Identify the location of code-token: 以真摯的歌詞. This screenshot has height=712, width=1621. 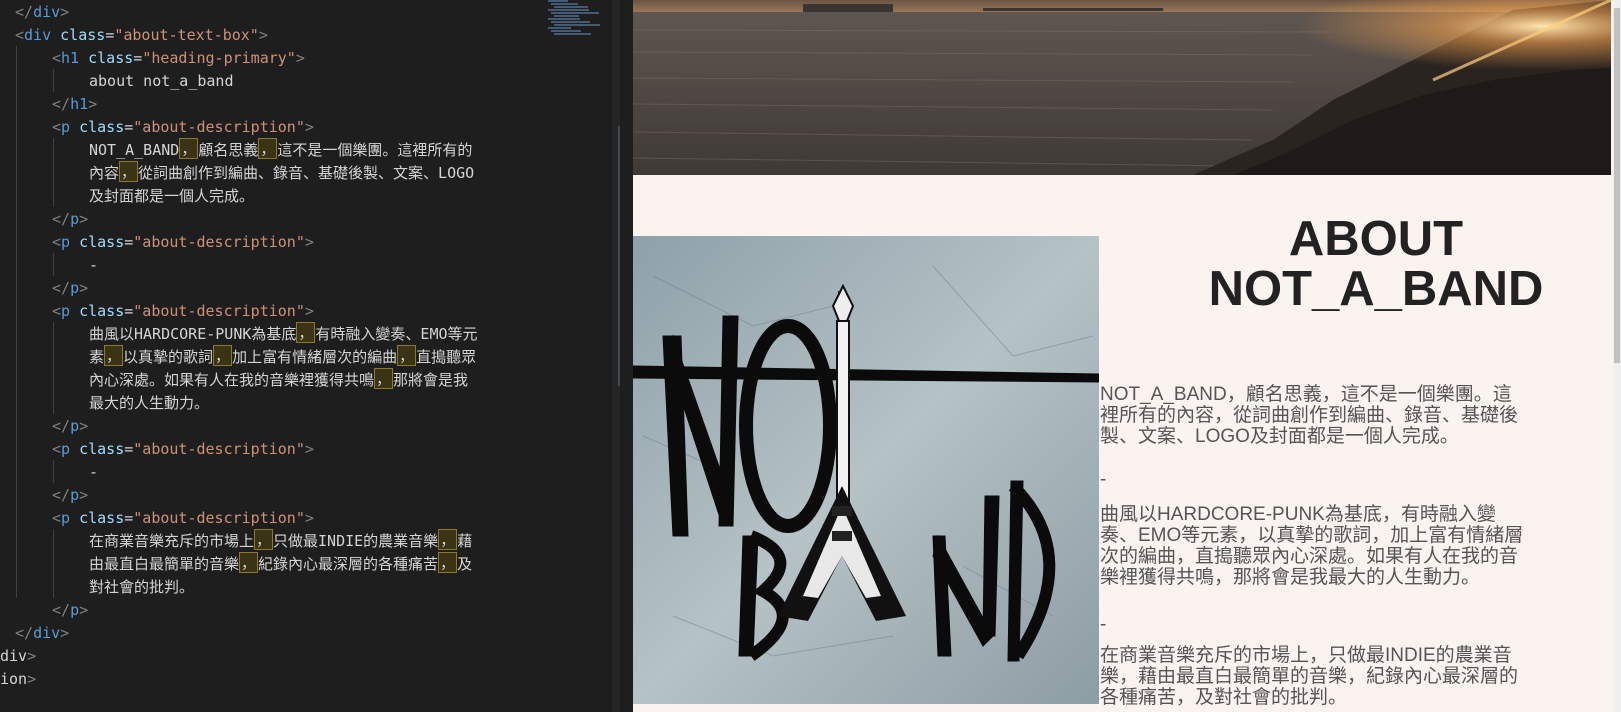
(168, 357).